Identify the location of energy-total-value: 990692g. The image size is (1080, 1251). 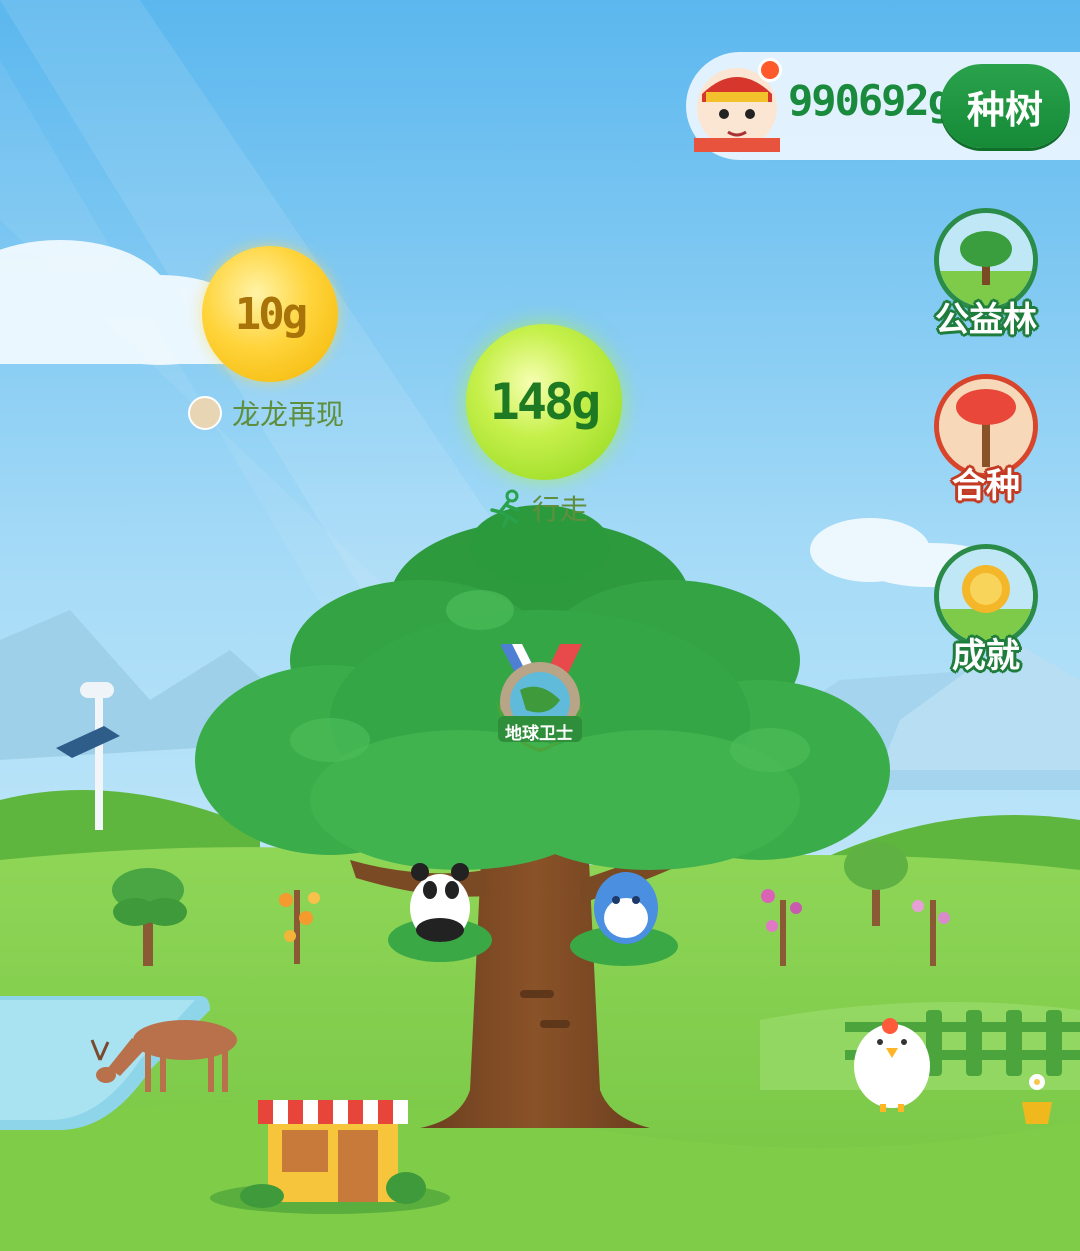
(870, 100).